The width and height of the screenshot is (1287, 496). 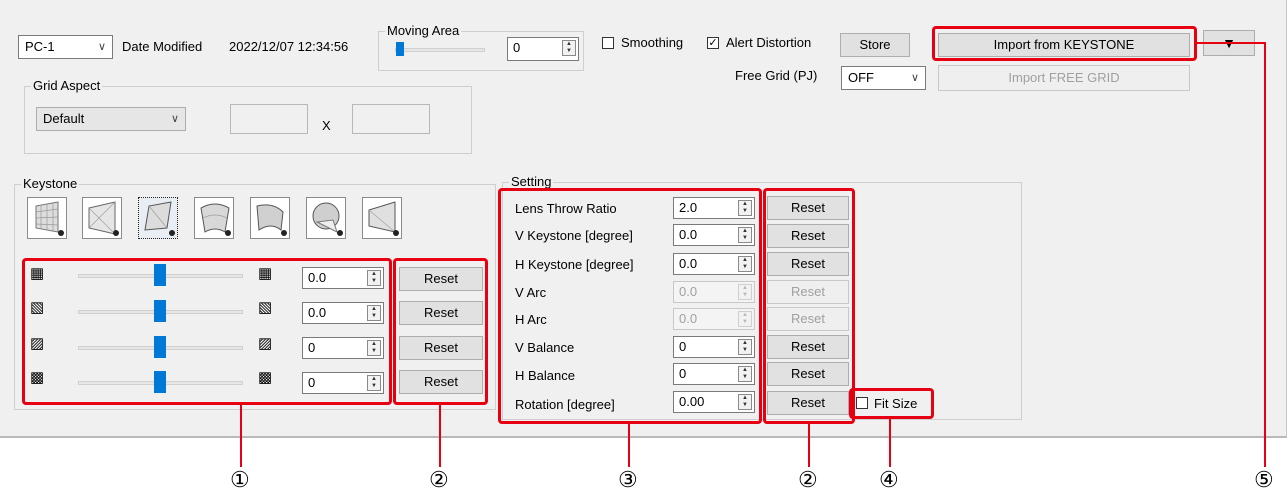 I want to click on callout-box-2b, so click(x=809, y=306).